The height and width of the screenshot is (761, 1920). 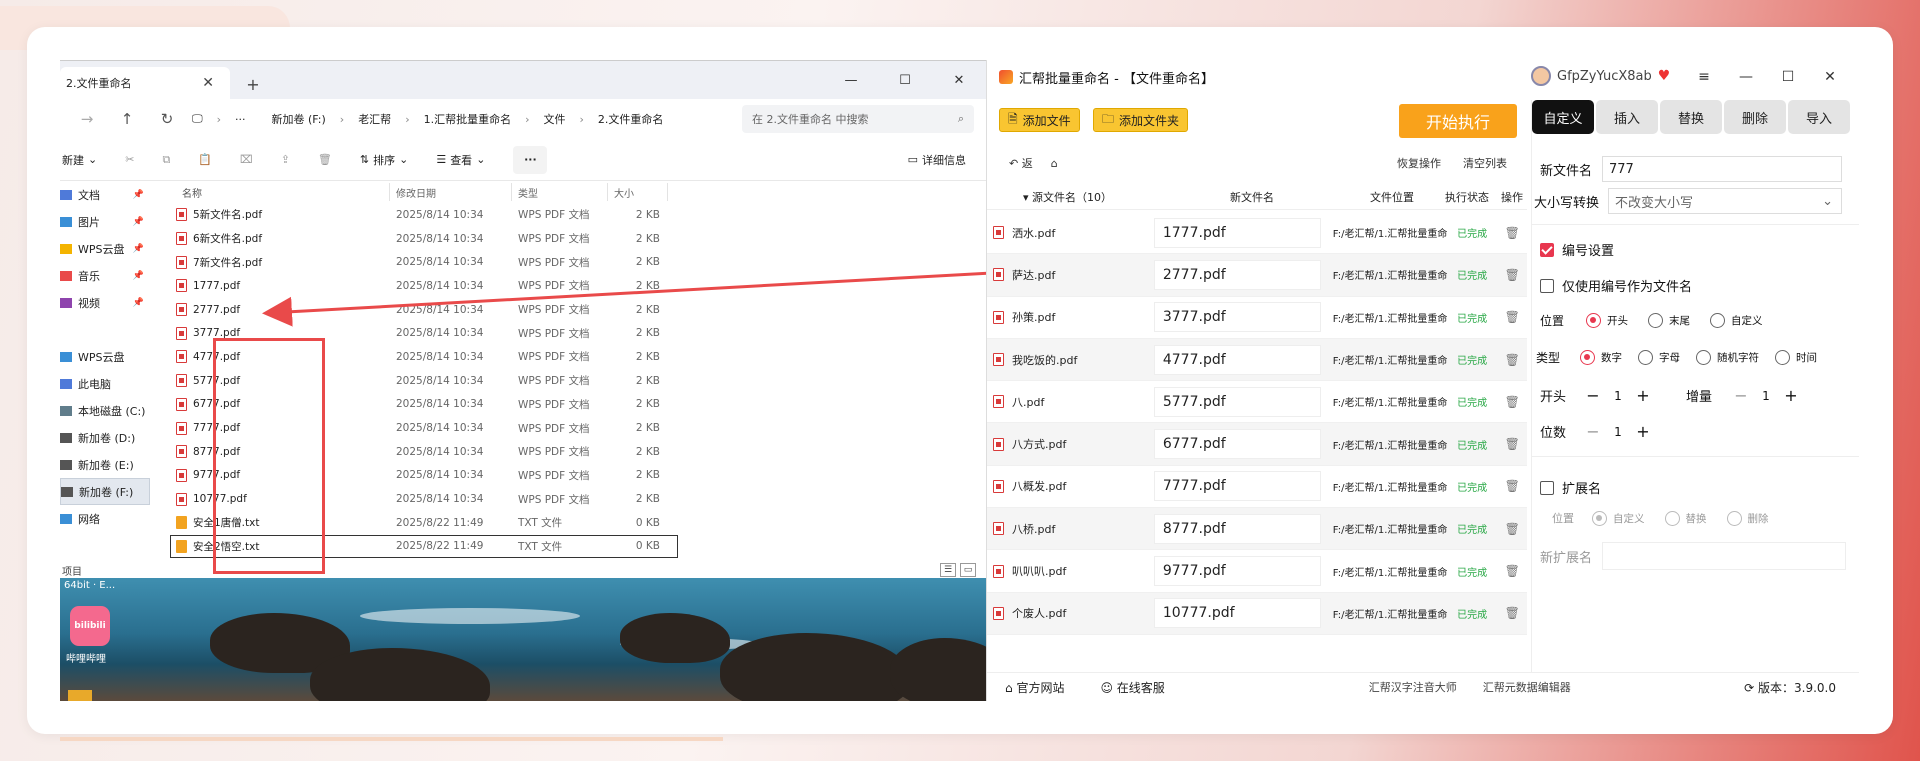 I want to click on digits-value: 1, so click(x=1618, y=432).